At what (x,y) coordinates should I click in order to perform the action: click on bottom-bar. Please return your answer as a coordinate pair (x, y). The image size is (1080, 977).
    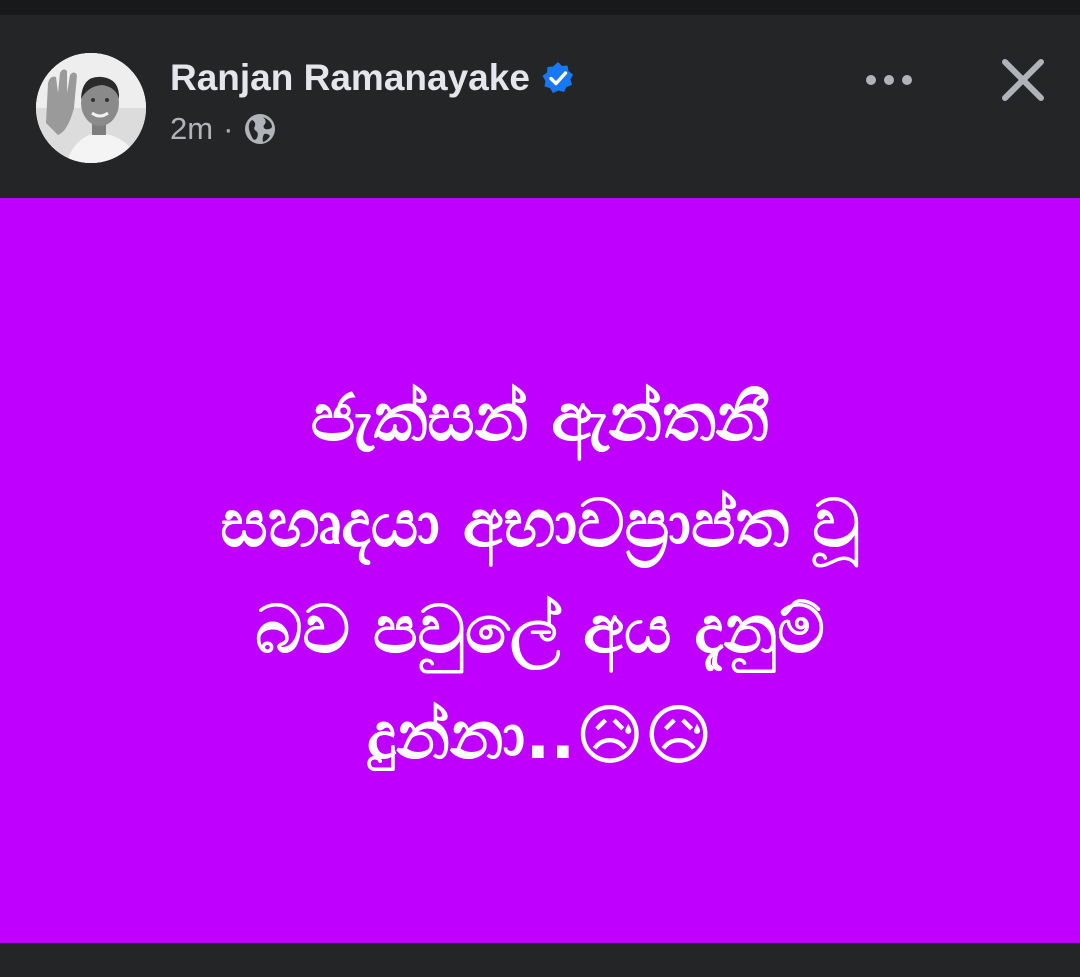
    Looking at the image, I should click on (540, 960).